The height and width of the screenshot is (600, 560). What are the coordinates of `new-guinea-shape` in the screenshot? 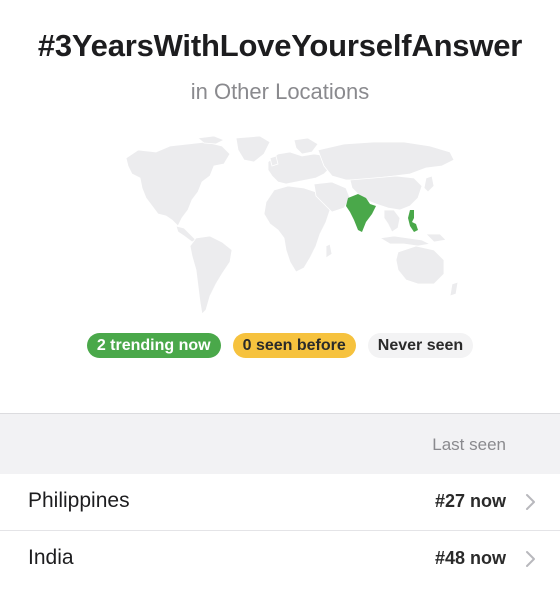 It's located at (436, 238).